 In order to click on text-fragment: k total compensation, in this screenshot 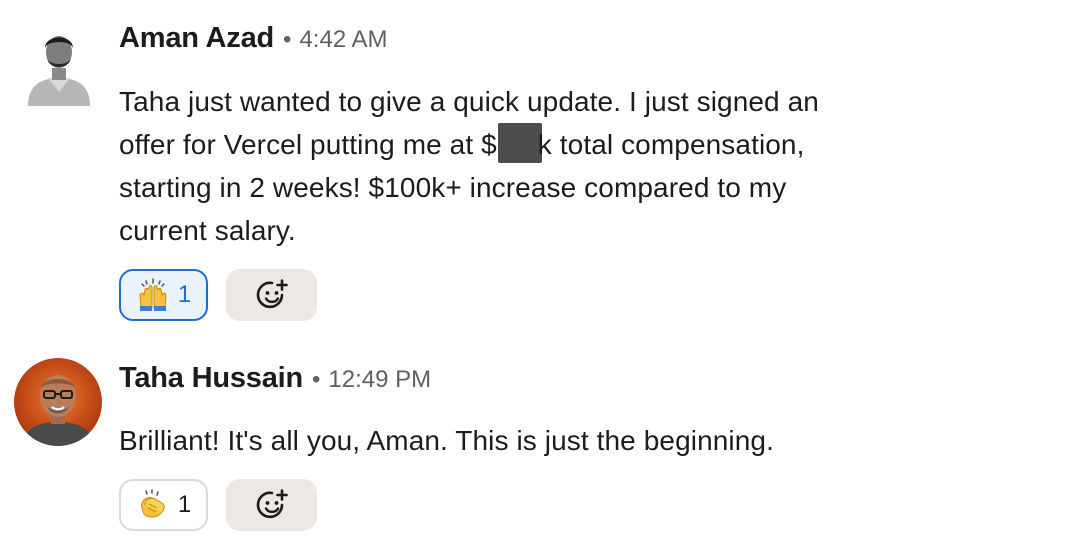, I will do `click(671, 144)`.